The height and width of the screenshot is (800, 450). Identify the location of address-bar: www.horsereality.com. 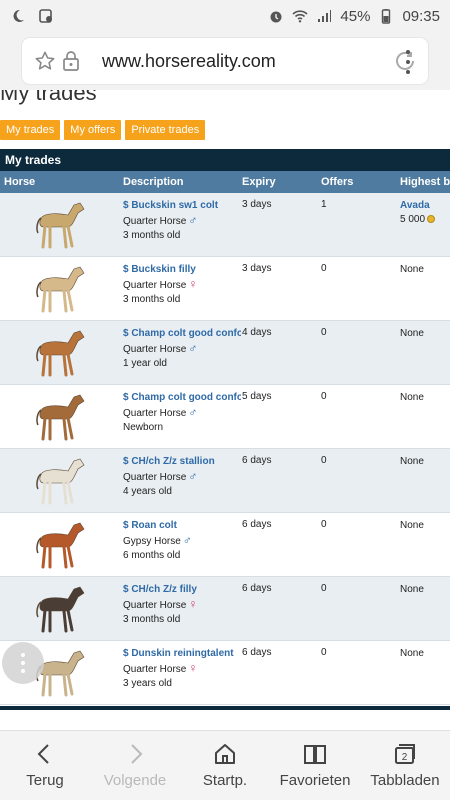
(225, 61).